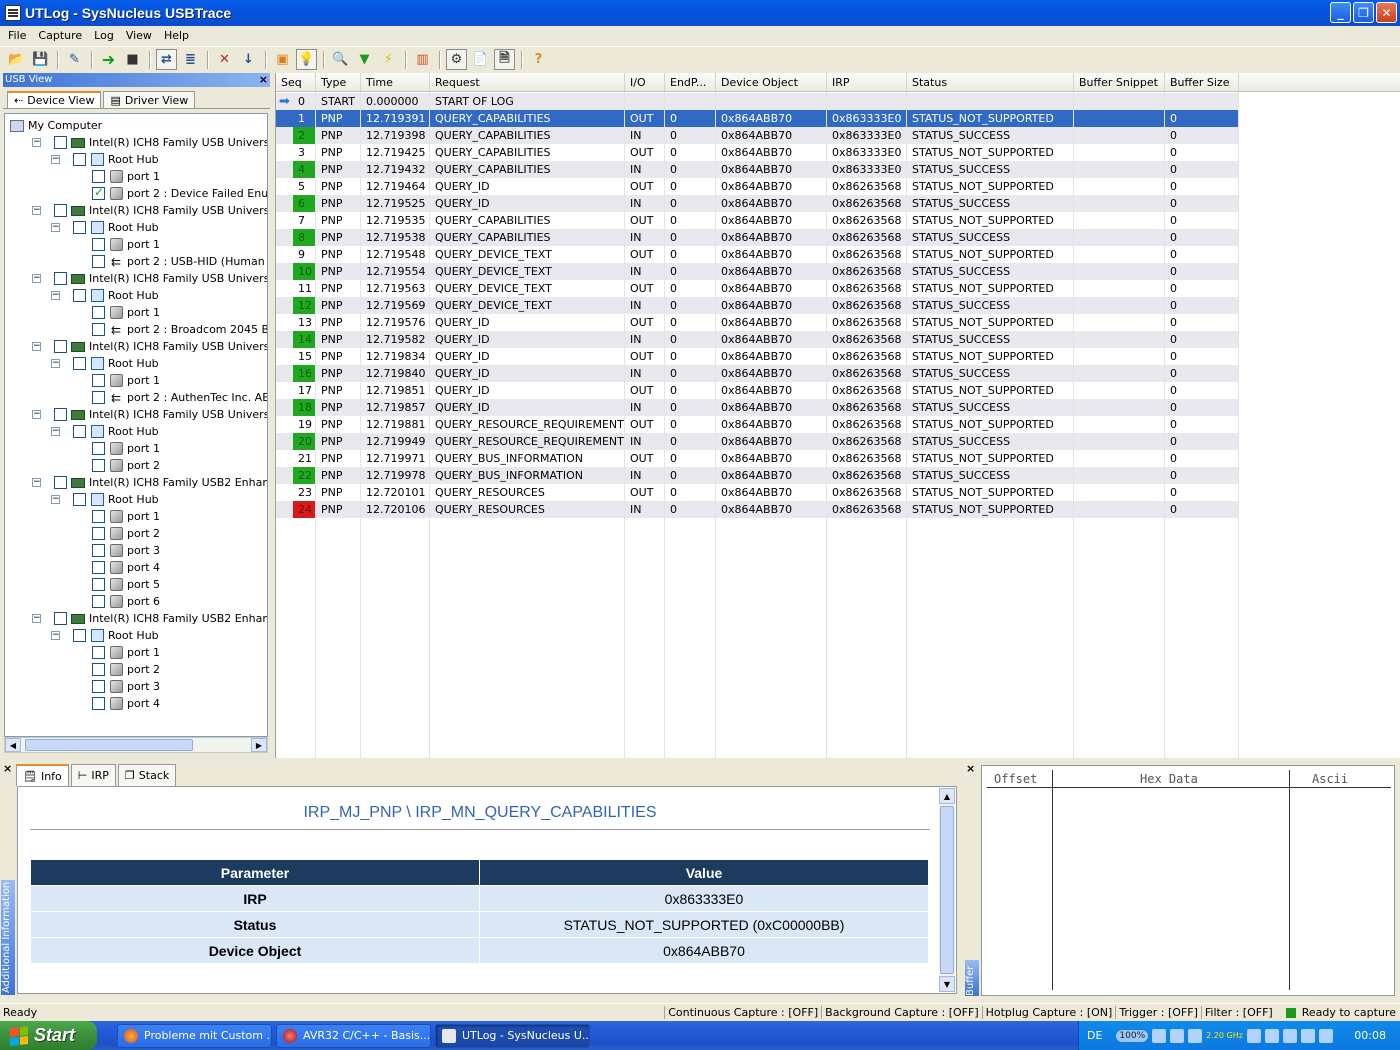  Describe the element at coordinates (40, 59) in the screenshot. I see `save-icon: 💾` at that location.